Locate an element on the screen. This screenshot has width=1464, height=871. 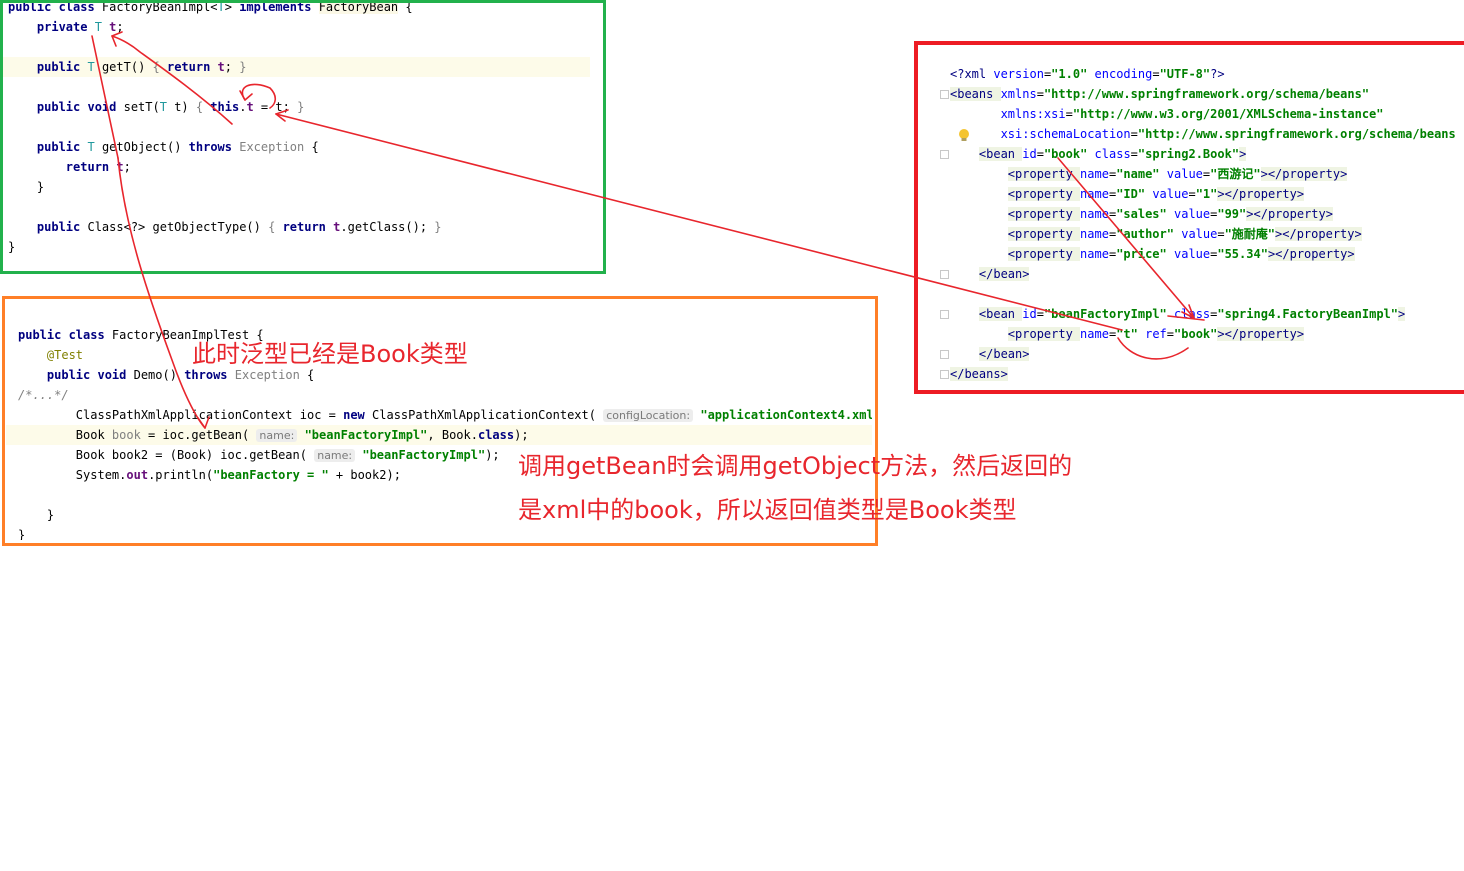
code-token: class is located at coordinates (496, 435).